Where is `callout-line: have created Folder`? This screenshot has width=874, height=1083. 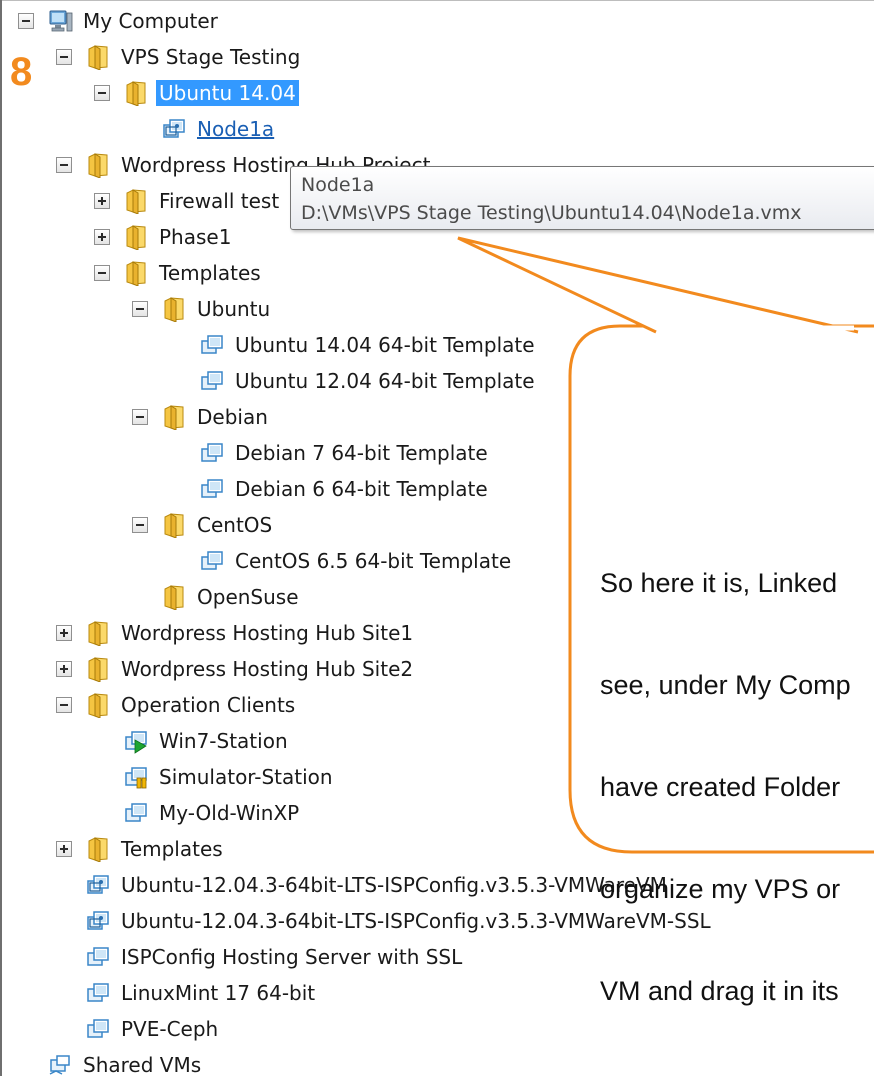 callout-line: have created Folder is located at coordinates (720, 787).